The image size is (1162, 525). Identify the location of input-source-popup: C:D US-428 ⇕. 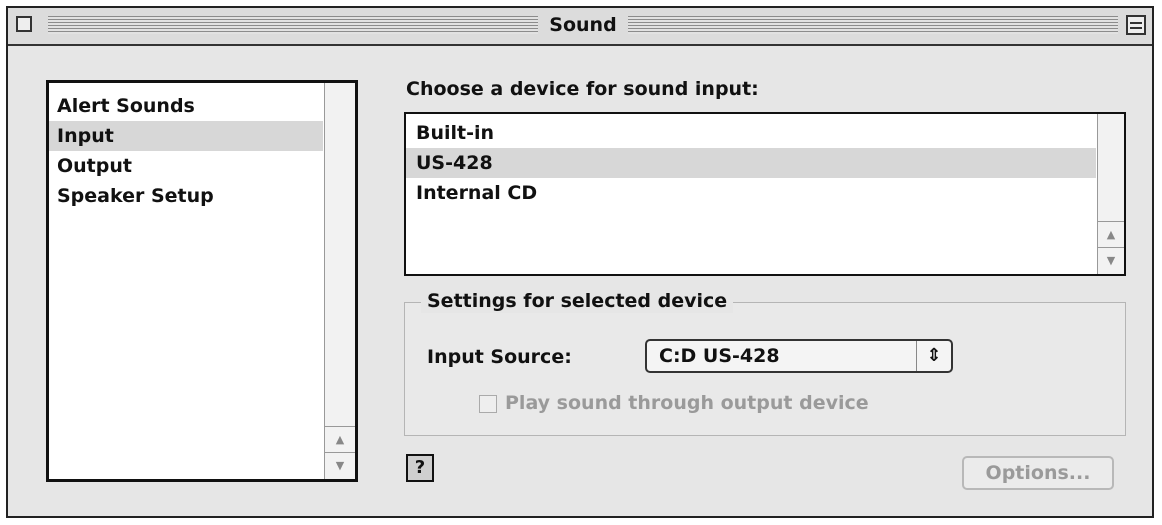
(799, 356).